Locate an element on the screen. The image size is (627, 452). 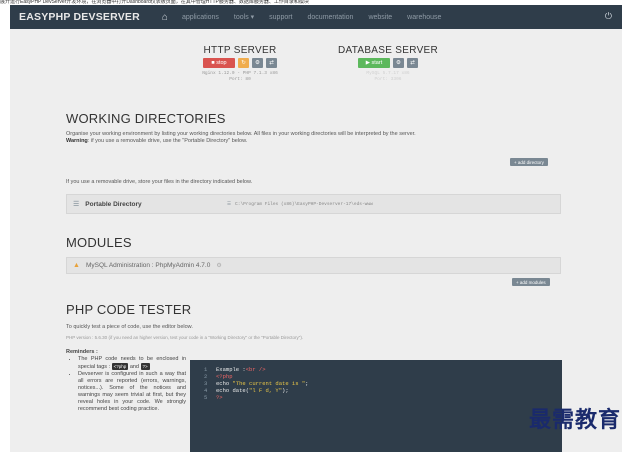
nav-documentation: documentation is located at coordinates (331, 17).